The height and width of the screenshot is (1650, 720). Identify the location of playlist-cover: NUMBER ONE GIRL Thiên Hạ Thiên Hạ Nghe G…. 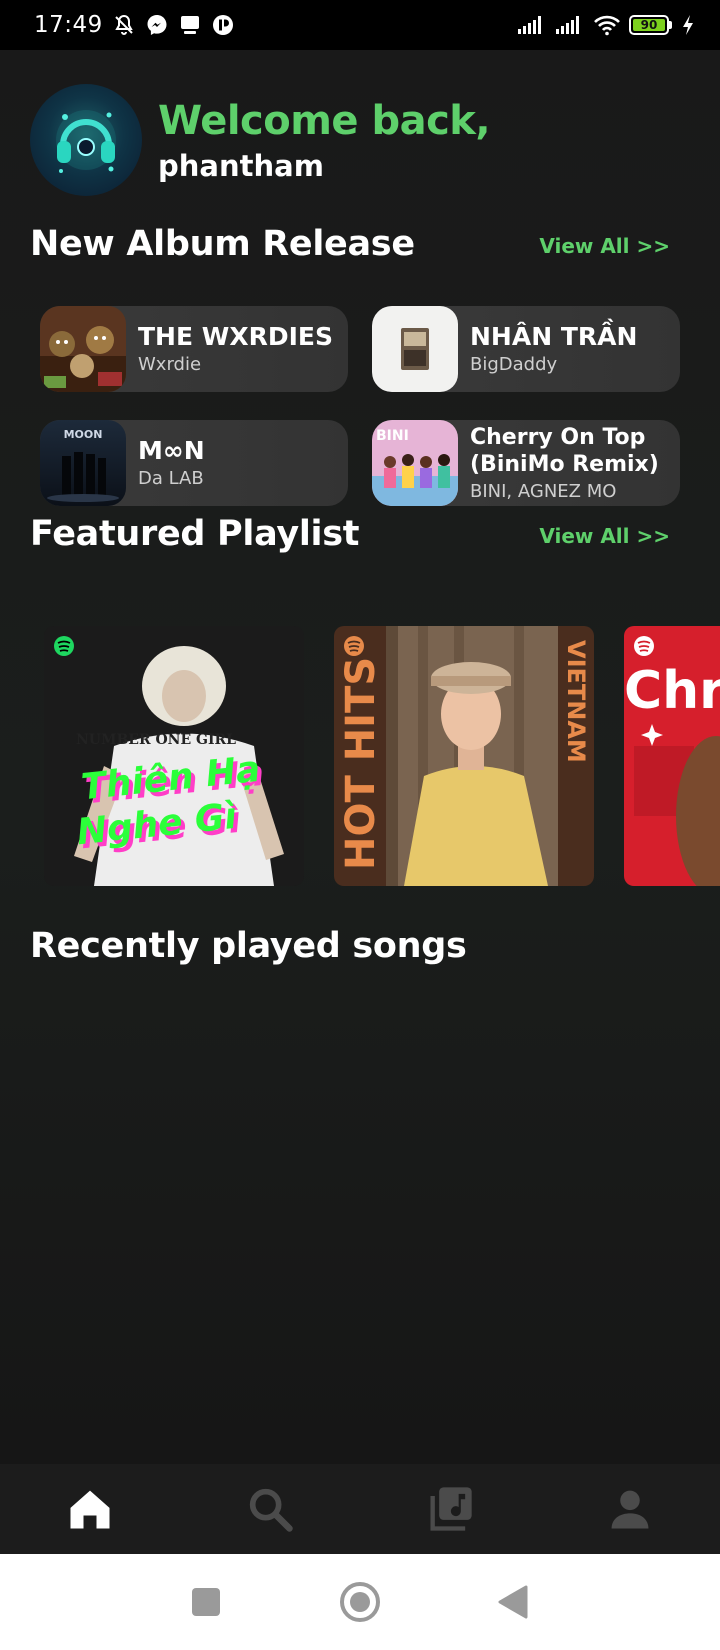
(174, 756).